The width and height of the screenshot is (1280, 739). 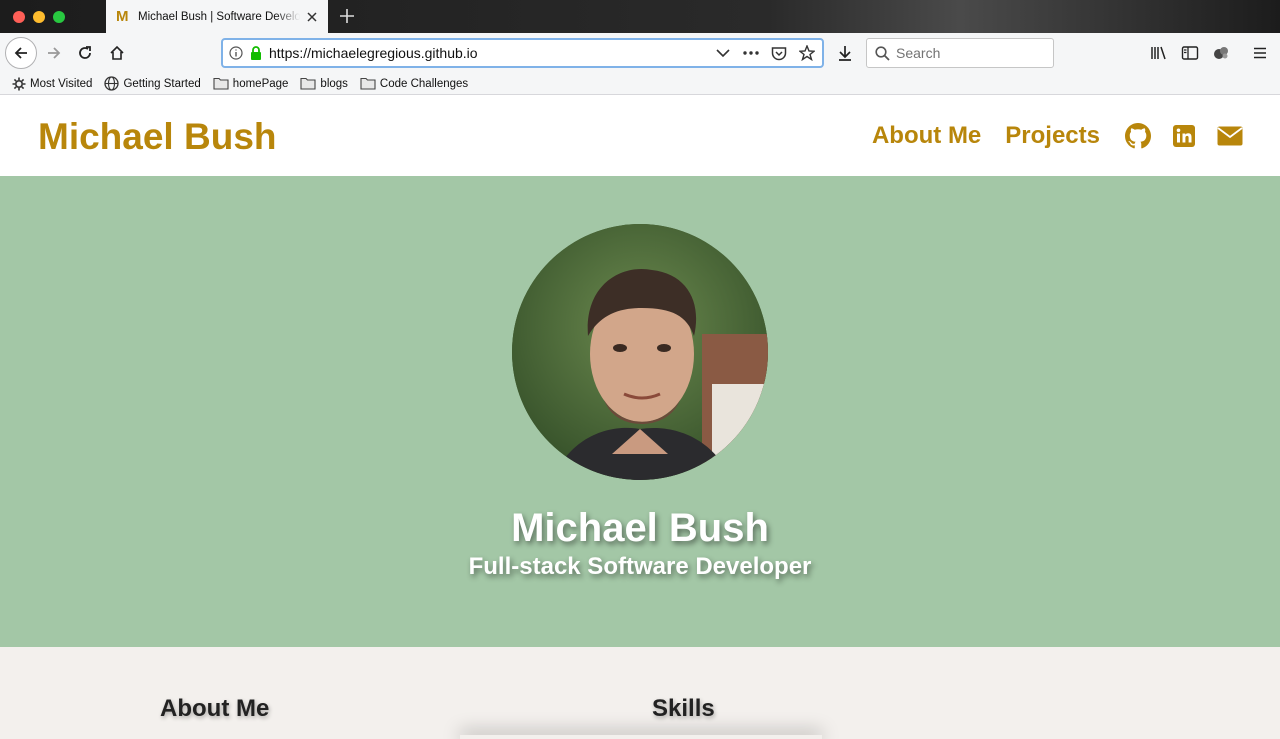 I want to click on bookmark-code-challenges: Code Challenges, so click(x=414, y=83).